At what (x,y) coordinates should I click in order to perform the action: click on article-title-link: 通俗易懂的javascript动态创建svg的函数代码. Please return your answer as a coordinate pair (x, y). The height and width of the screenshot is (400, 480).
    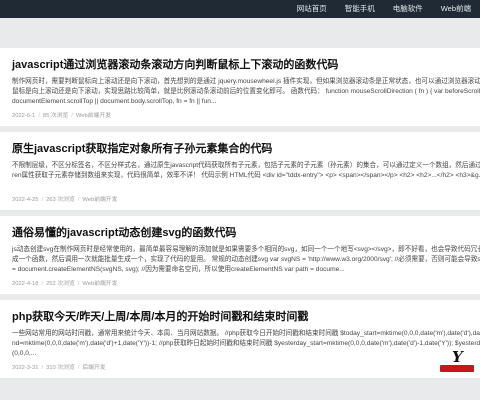
    Looking at the image, I should click on (246, 233).